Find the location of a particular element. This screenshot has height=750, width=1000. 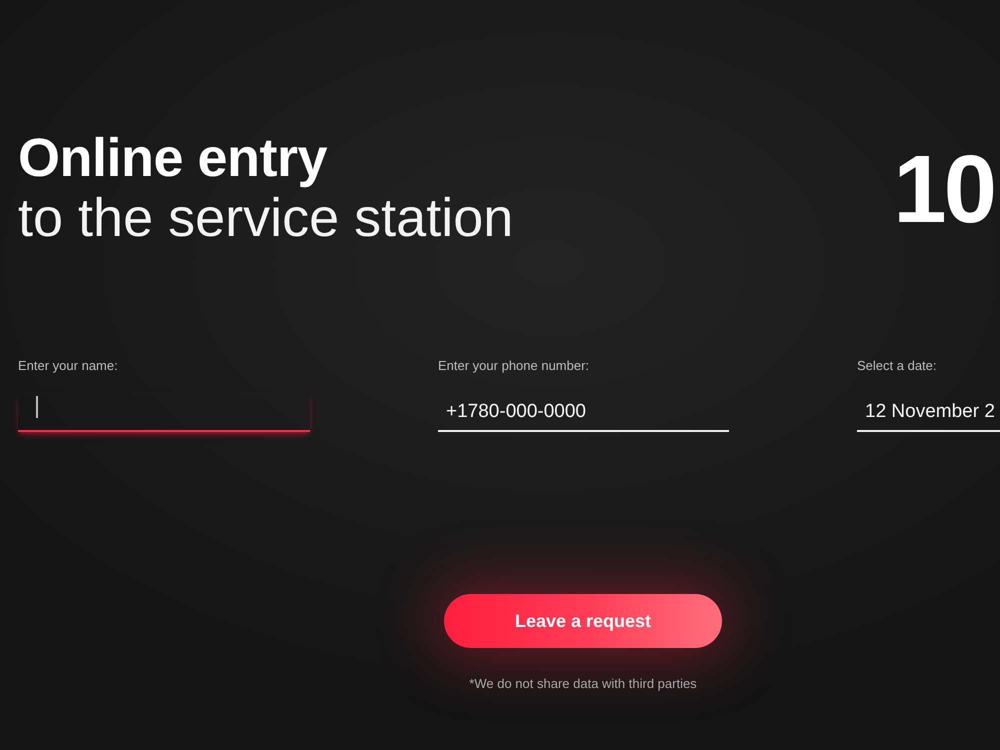

privacy-note: *We do not share data with third parties is located at coordinates (583, 684).